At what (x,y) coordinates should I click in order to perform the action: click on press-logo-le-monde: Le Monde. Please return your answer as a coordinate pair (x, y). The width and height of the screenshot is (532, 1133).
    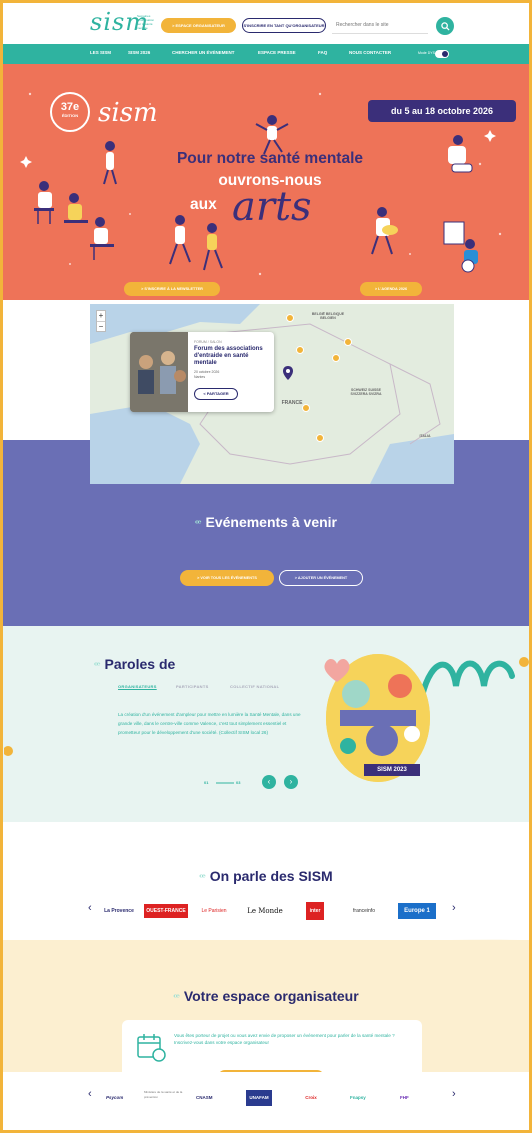
    Looking at the image, I should click on (265, 911).